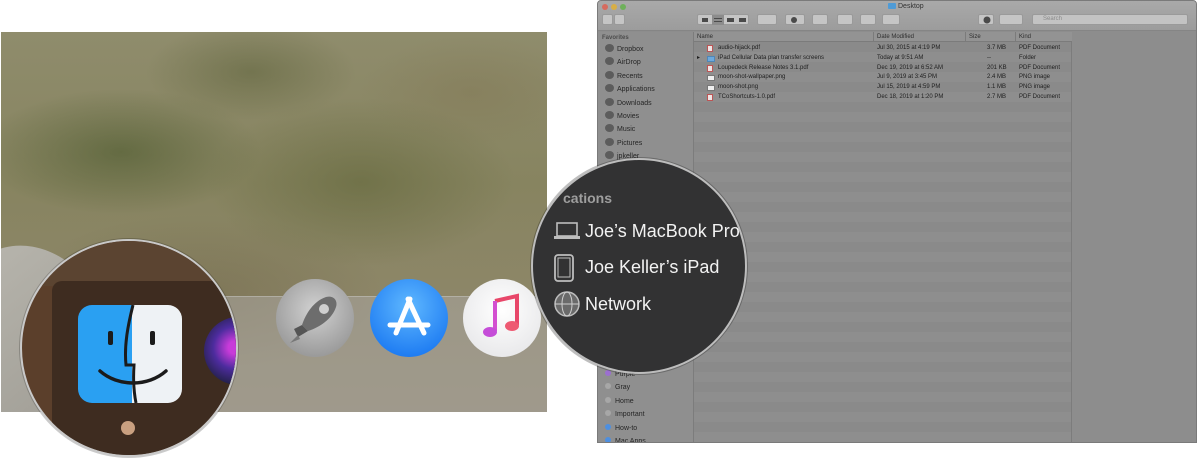  I want to click on file-name: moon-shot.png, so click(738, 87).